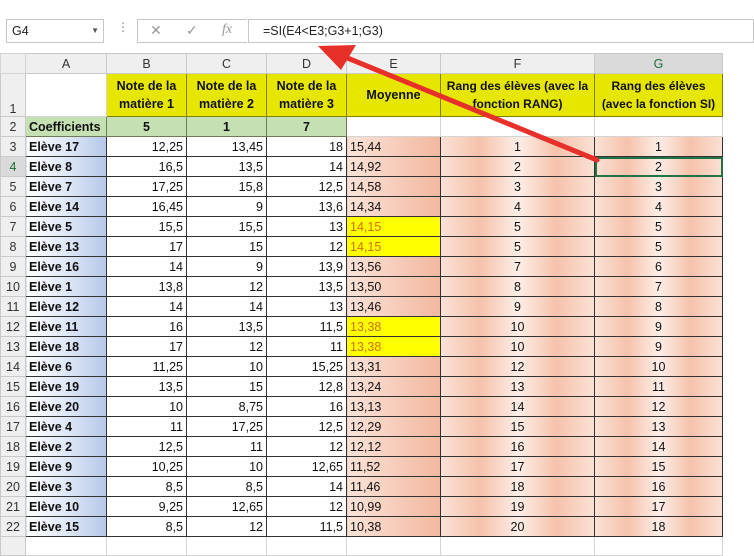 The image size is (754, 556). What do you see at coordinates (146, 326) in the screenshot?
I see `note-b: 16` at bounding box center [146, 326].